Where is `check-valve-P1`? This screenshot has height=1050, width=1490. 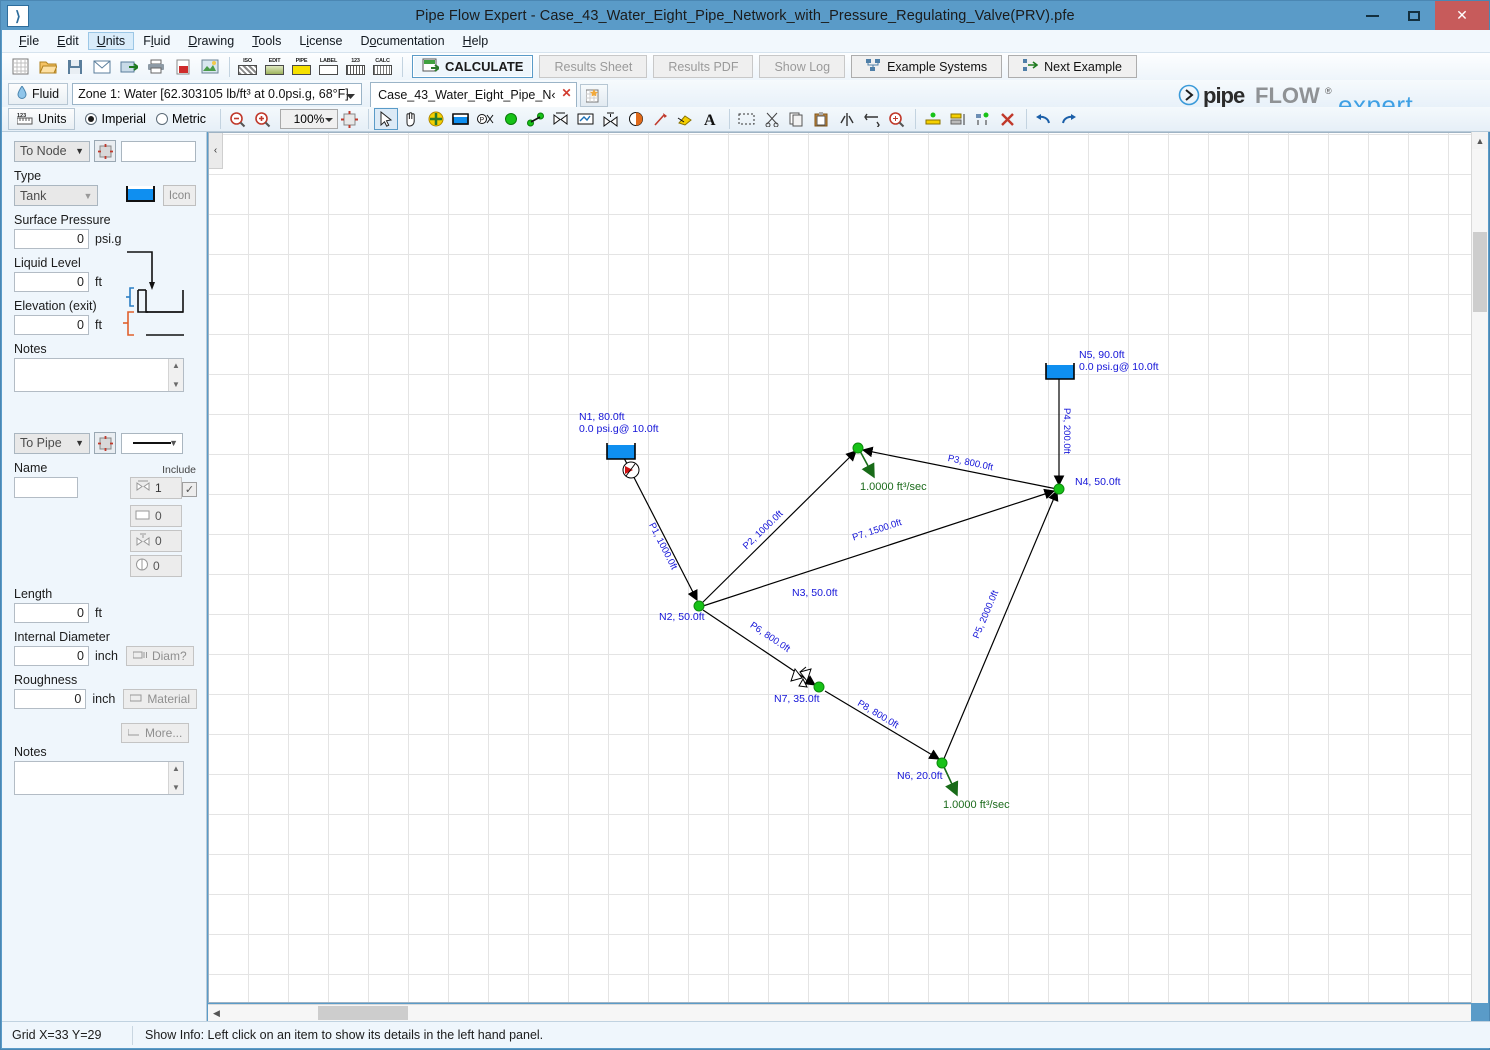 check-valve-P1 is located at coordinates (631, 470).